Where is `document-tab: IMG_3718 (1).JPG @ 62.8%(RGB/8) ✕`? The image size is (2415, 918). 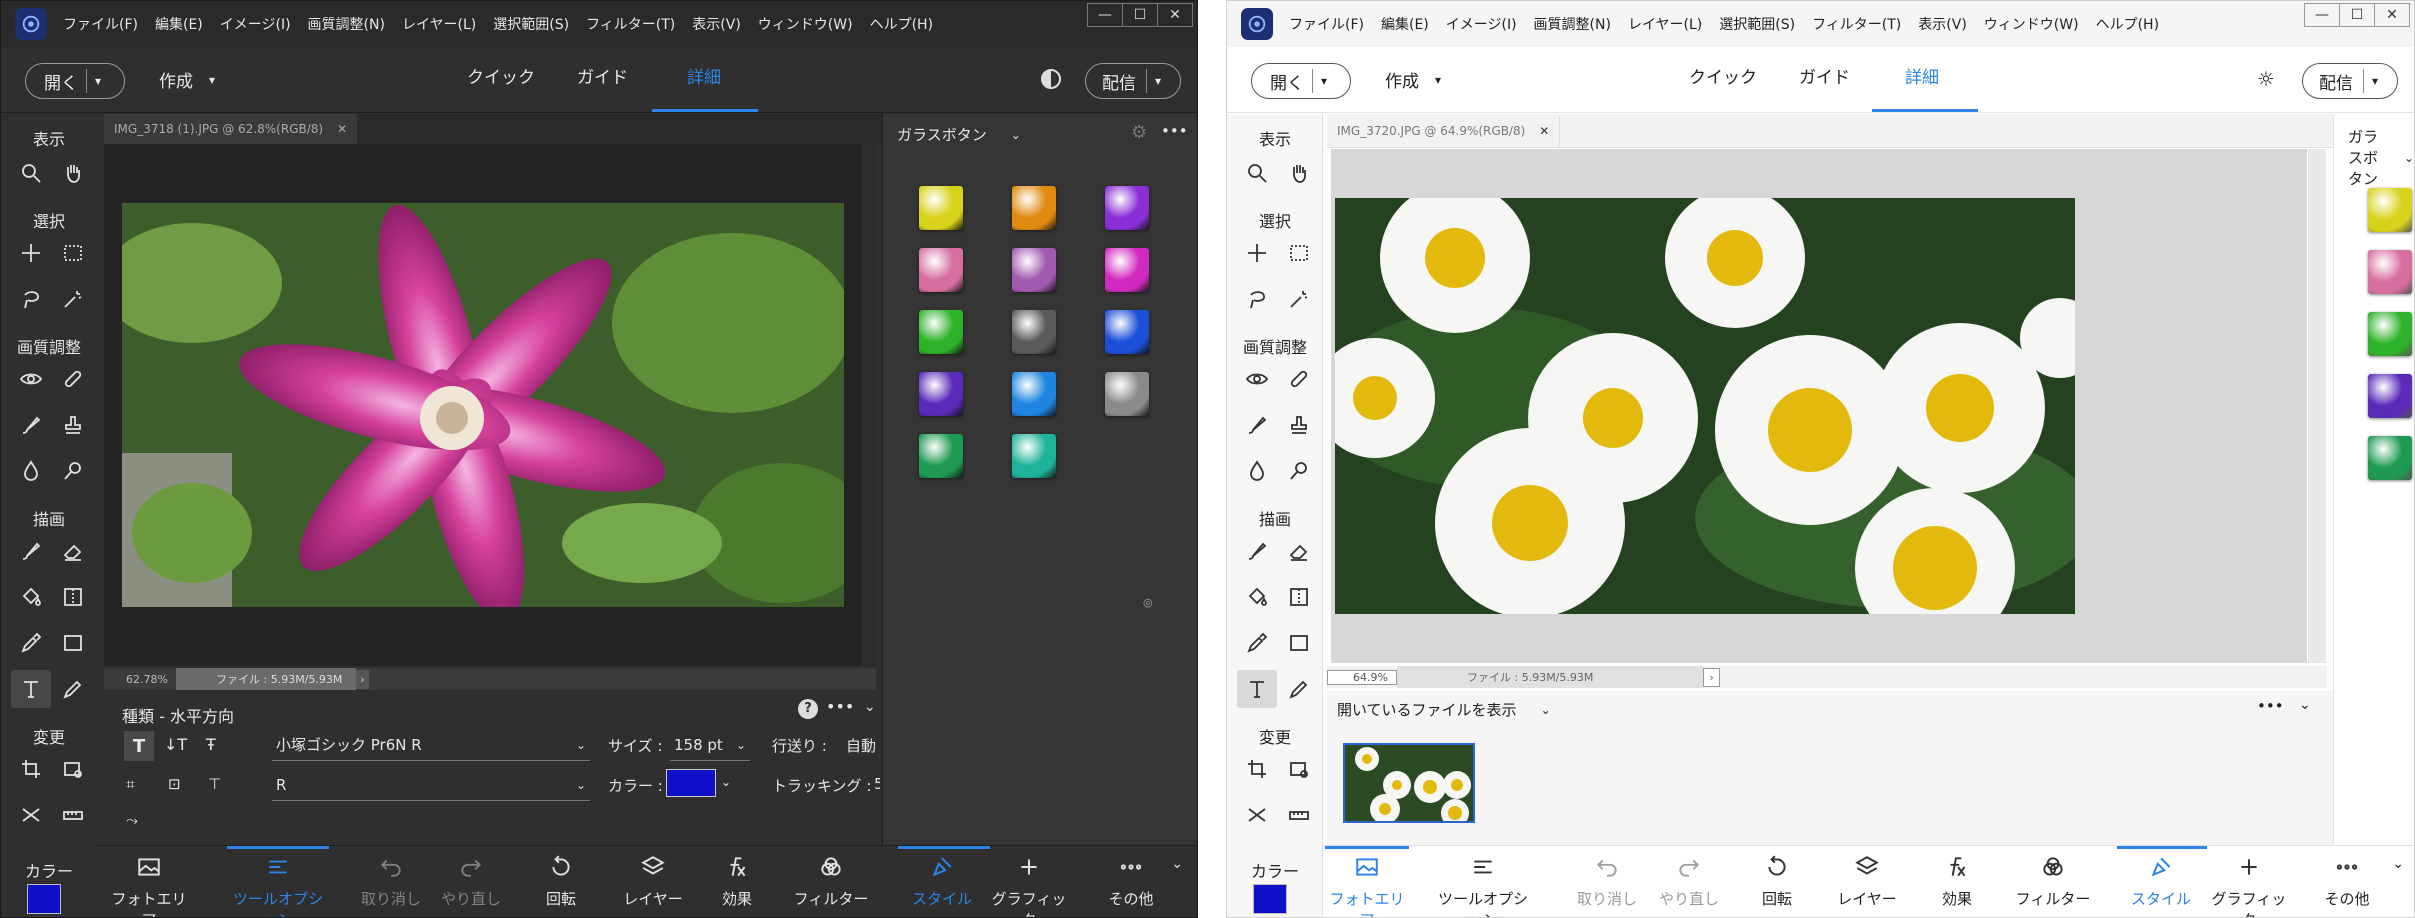 document-tab: IMG_3718 (1).JPG @ 62.8%(RGB/8) ✕ is located at coordinates (231, 129).